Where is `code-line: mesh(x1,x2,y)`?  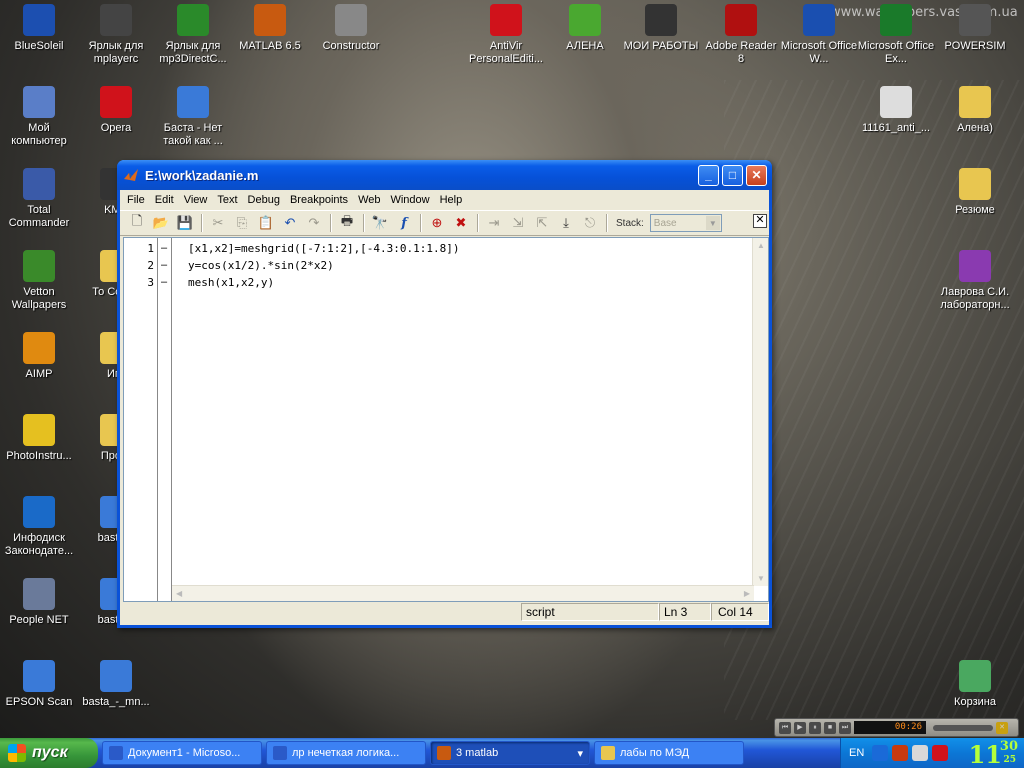 code-line: mesh(x1,x2,y) is located at coordinates (231, 282).